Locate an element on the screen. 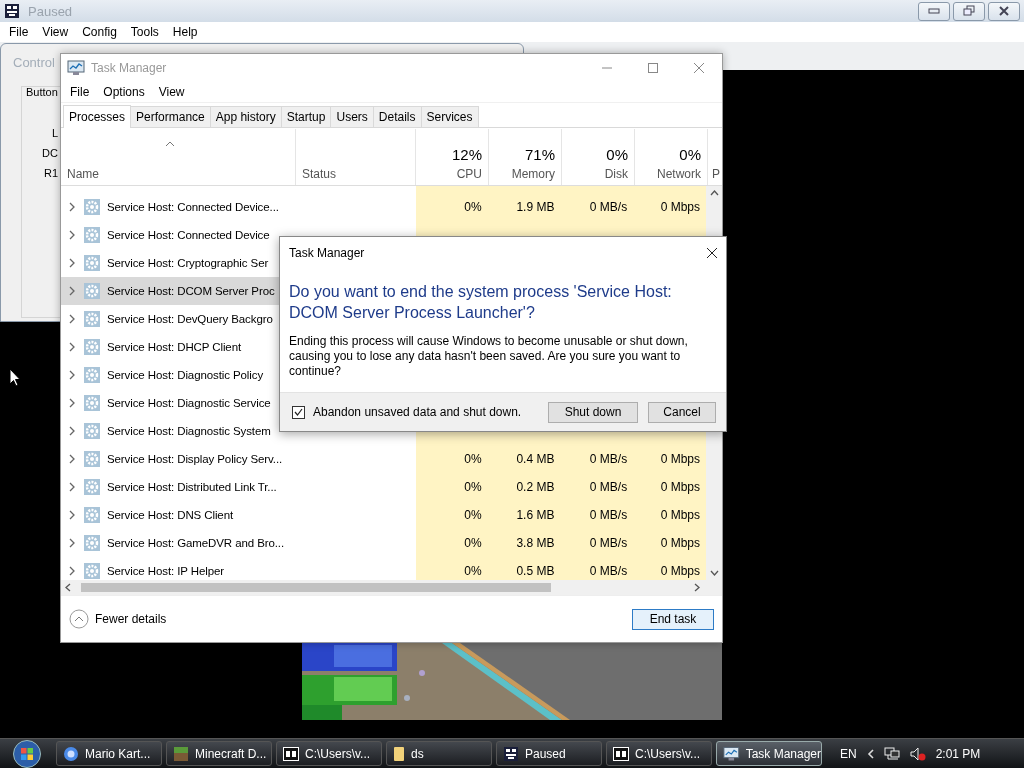 This screenshot has height=768, width=1024. menu-item: Config is located at coordinates (99, 32).